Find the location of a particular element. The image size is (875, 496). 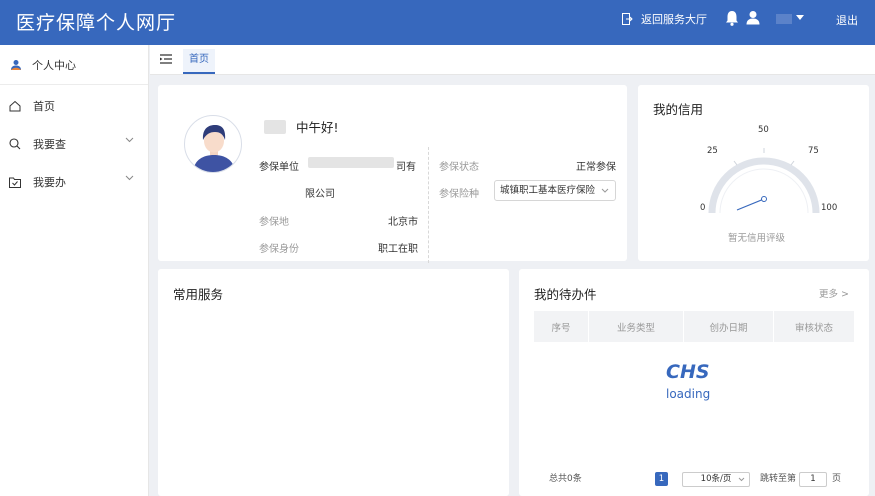

tab-home: 首页 is located at coordinates (199, 61).